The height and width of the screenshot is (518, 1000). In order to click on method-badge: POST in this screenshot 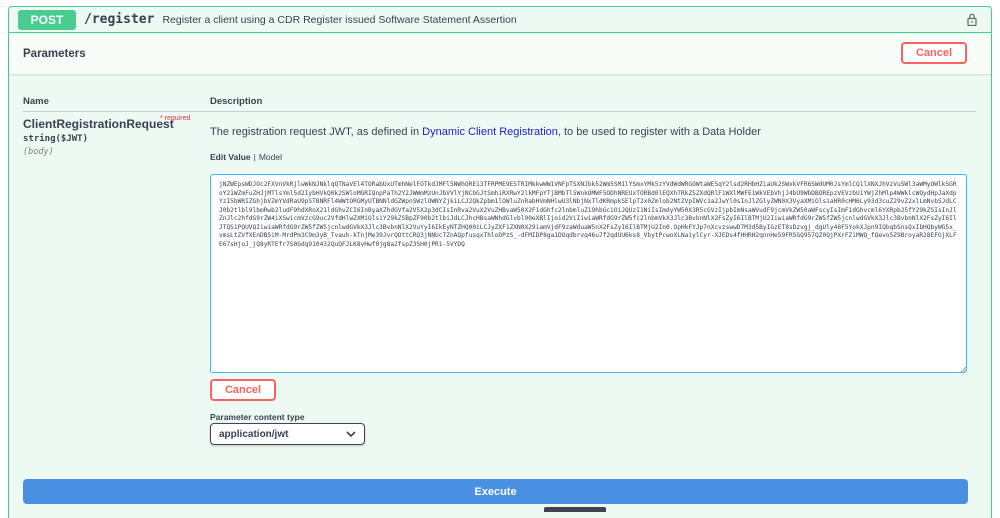, I will do `click(47, 19)`.